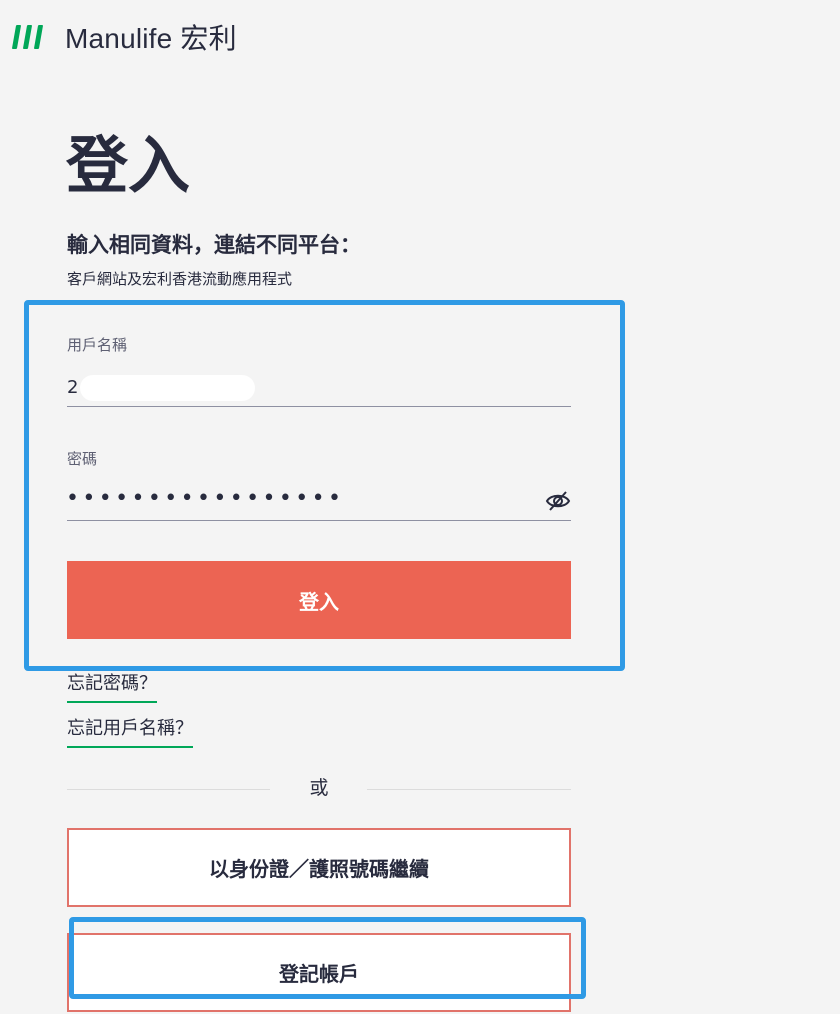  Describe the element at coordinates (82, 459) in the screenshot. I see `password-label: 密碼` at that location.